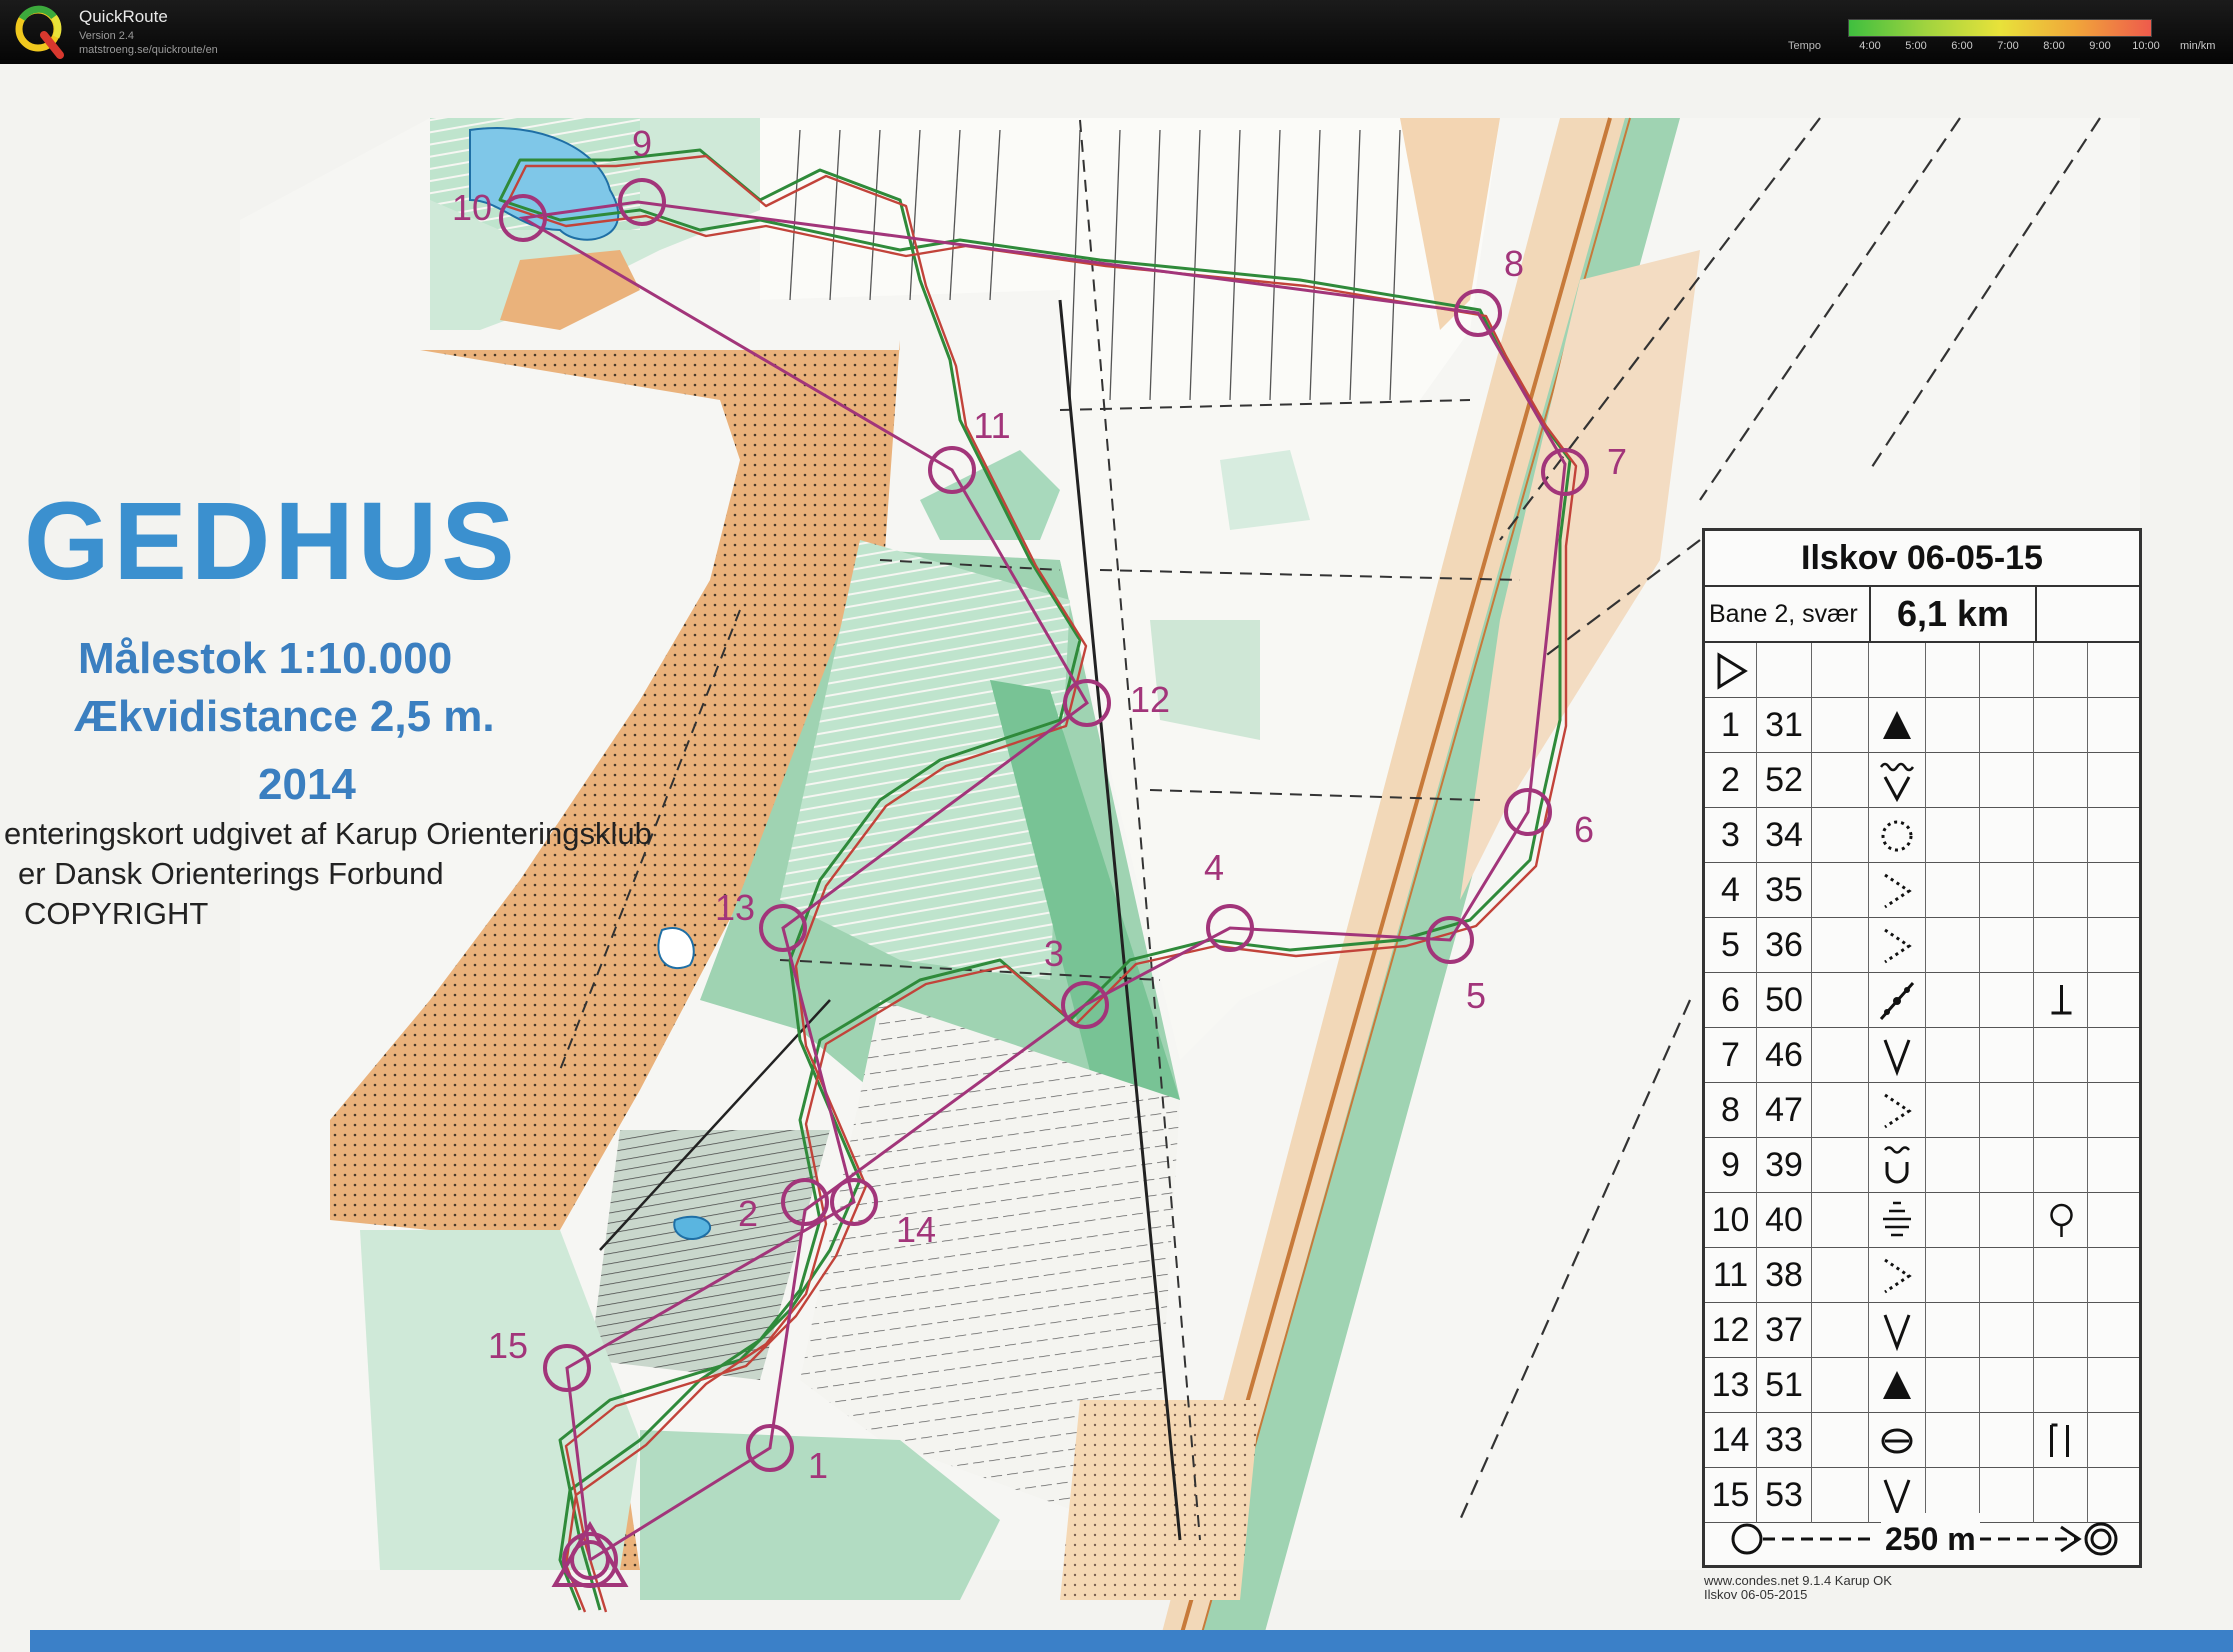  What do you see at coordinates (1784, 1440) in the screenshot?
I see `control-code: 33` at bounding box center [1784, 1440].